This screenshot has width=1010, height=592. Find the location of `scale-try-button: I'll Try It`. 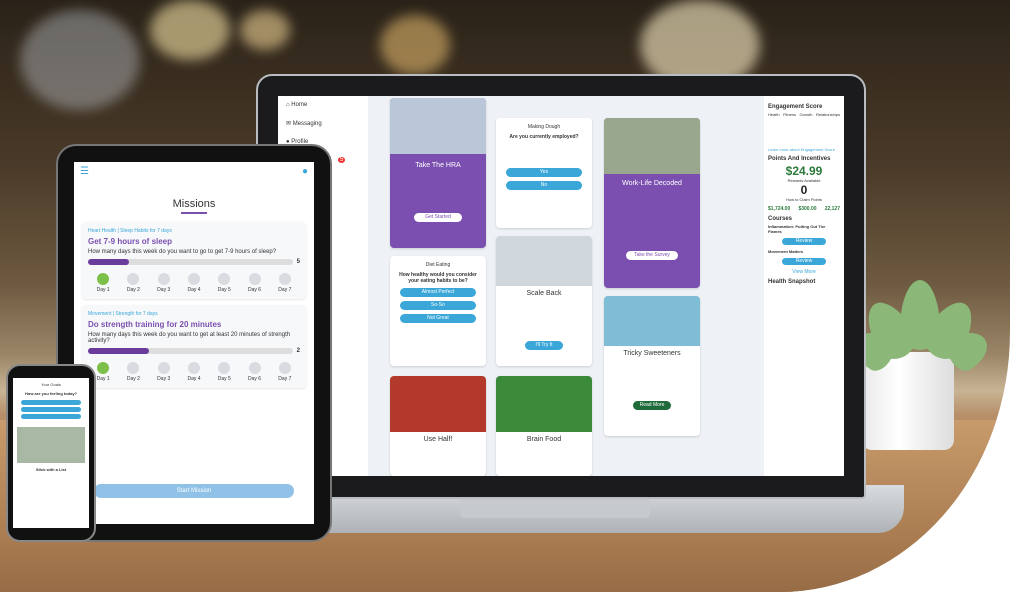

scale-try-button: I'll Try It is located at coordinates (544, 345).